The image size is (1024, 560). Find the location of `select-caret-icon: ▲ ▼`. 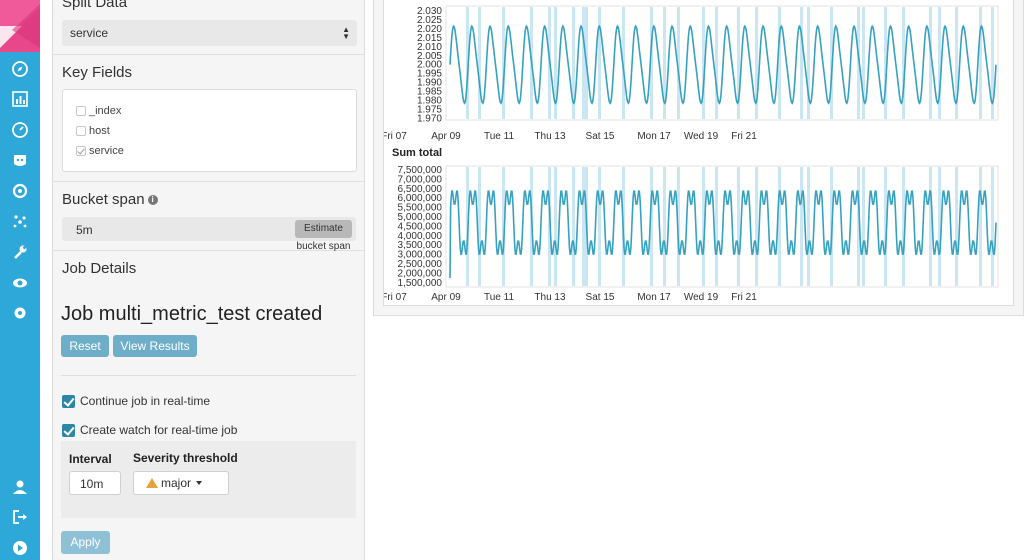

select-caret-icon: ▲ ▼ is located at coordinates (346, 33).